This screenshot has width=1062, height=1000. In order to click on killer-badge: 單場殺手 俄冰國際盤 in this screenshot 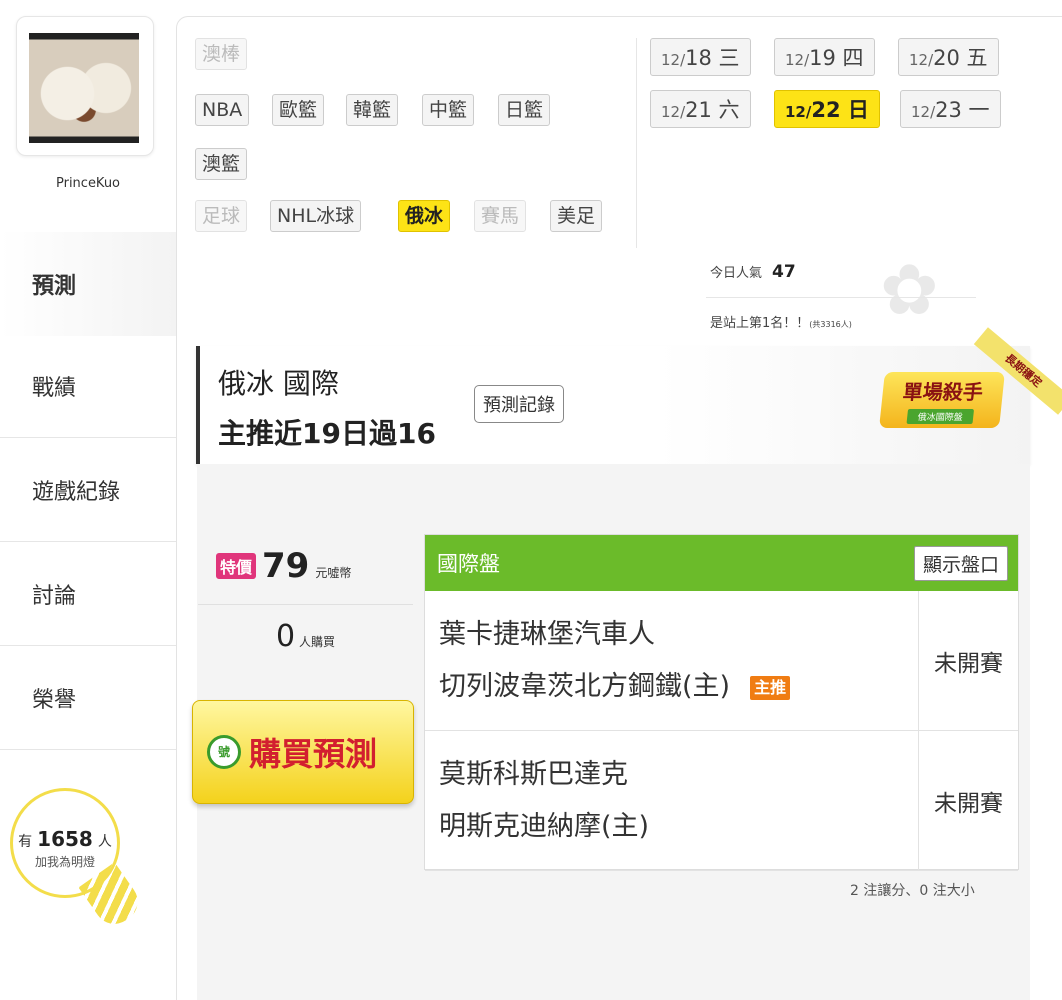, I will do `click(942, 400)`.